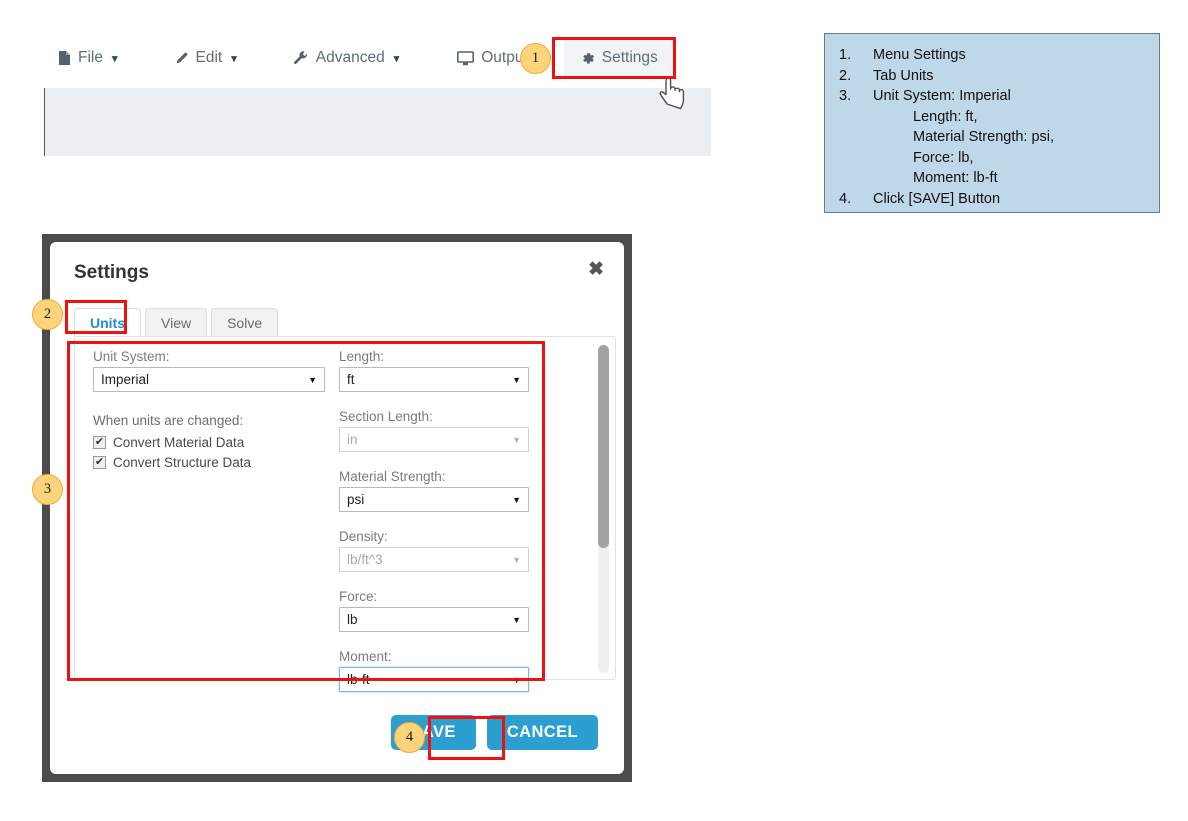 Image resolution: width=1188 pixels, height=821 pixels. Describe the element at coordinates (64, 58) in the screenshot. I see `file-icon` at that location.